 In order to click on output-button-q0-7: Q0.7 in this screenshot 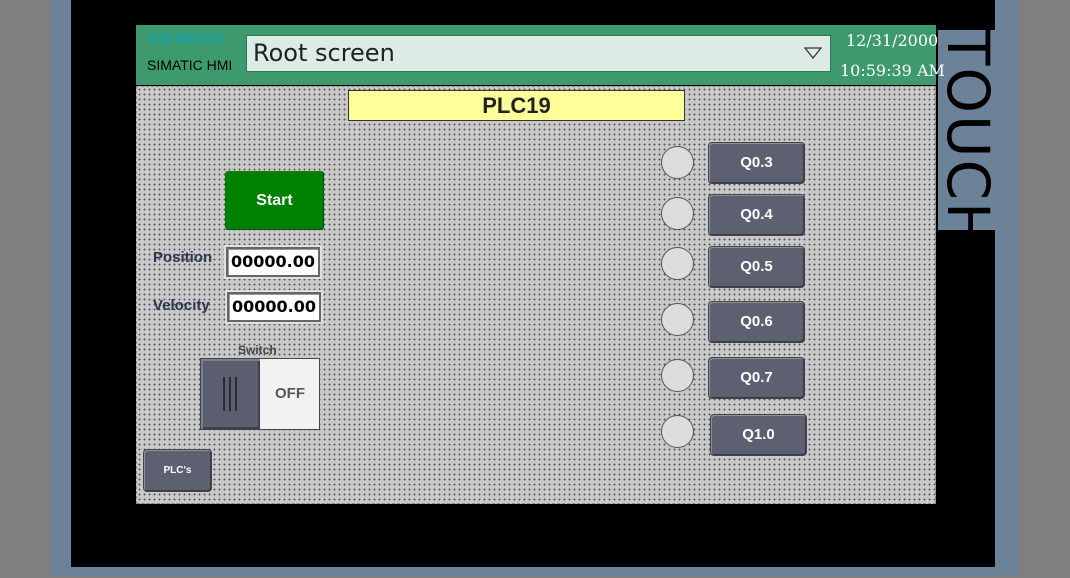, I will do `click(756, 378)`.